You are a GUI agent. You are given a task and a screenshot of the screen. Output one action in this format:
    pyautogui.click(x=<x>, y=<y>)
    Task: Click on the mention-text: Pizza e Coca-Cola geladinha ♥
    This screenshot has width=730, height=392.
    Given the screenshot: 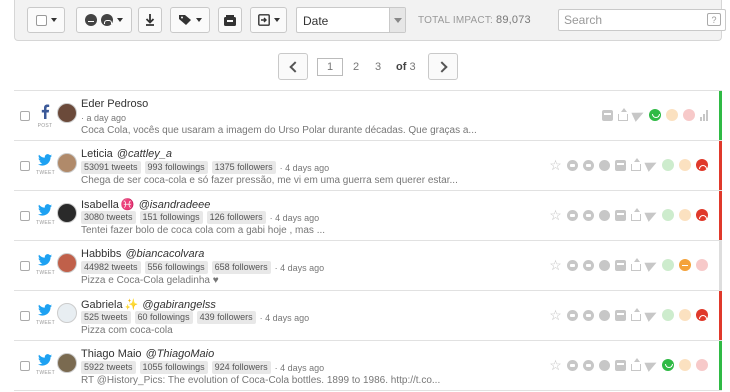 What is the action you would take?
    pyautogui.click(x=150, y=280)
    